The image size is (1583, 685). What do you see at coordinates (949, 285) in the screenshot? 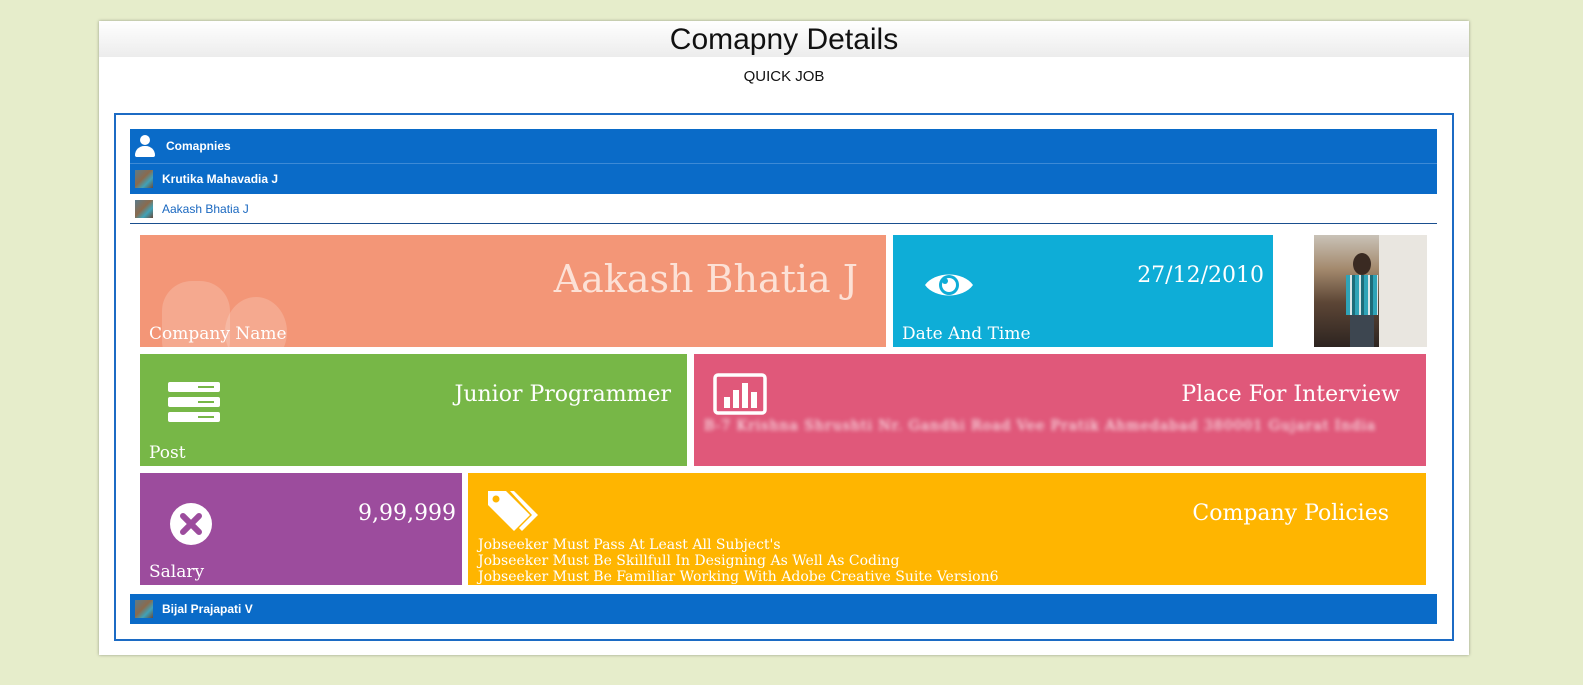
I see `eye-icon` at bounding box center [949, 285].